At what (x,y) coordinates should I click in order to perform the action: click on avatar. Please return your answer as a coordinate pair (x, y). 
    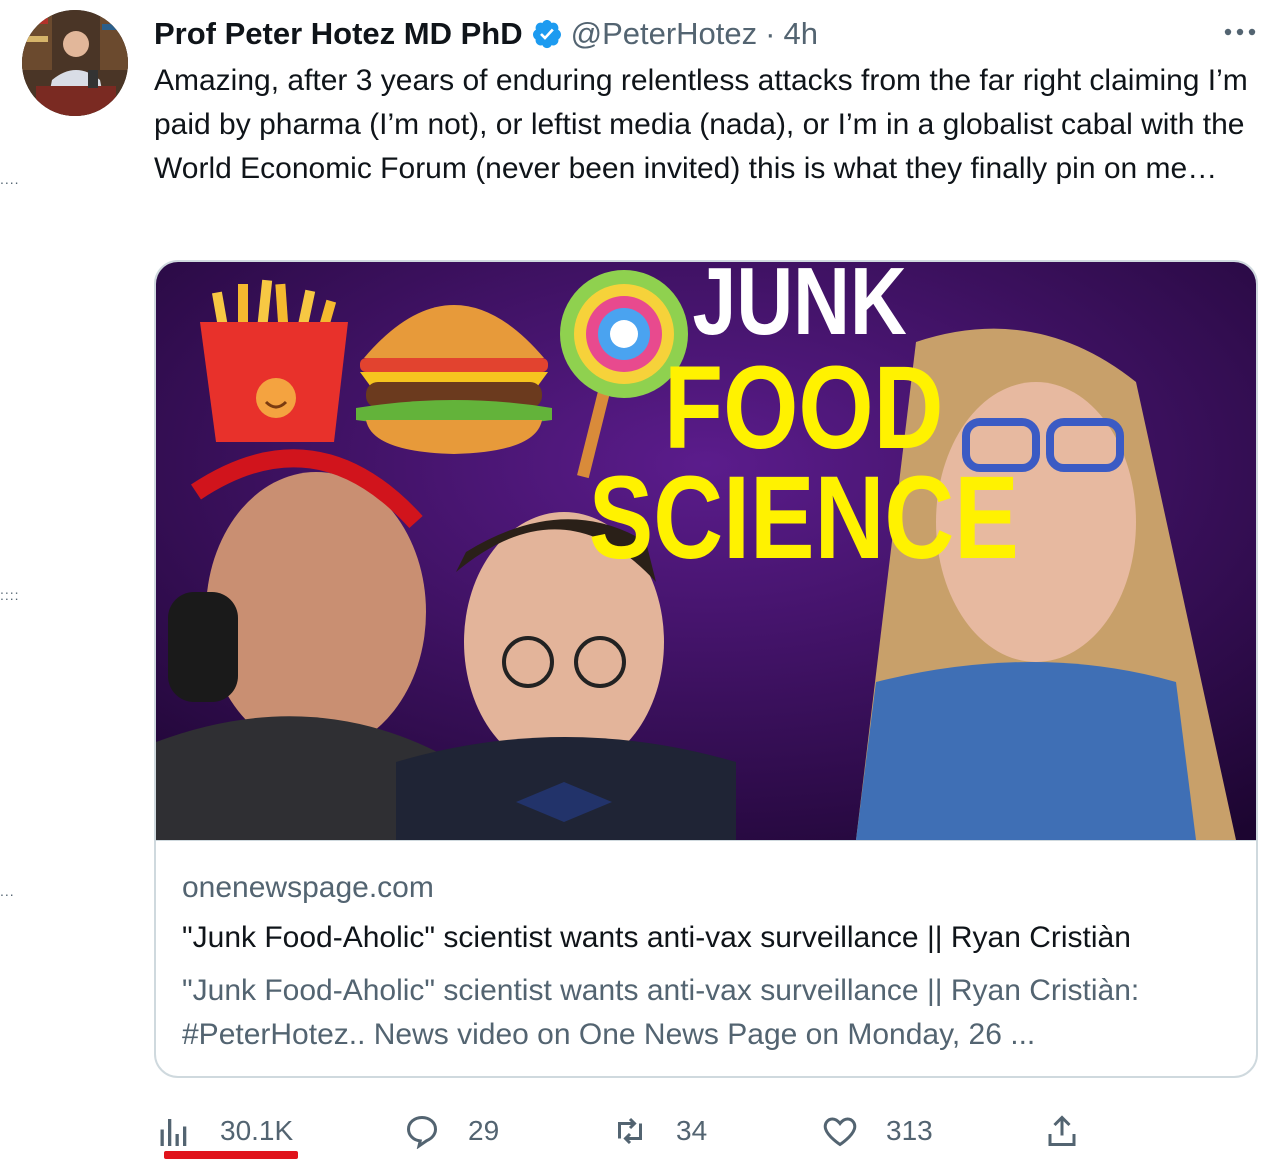
    Looking at the image, I should click on (75, 63).